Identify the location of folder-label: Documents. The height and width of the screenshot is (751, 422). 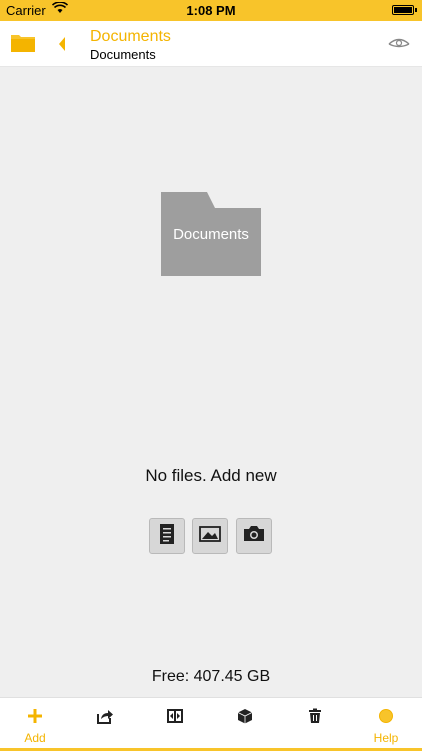
(211, 234).